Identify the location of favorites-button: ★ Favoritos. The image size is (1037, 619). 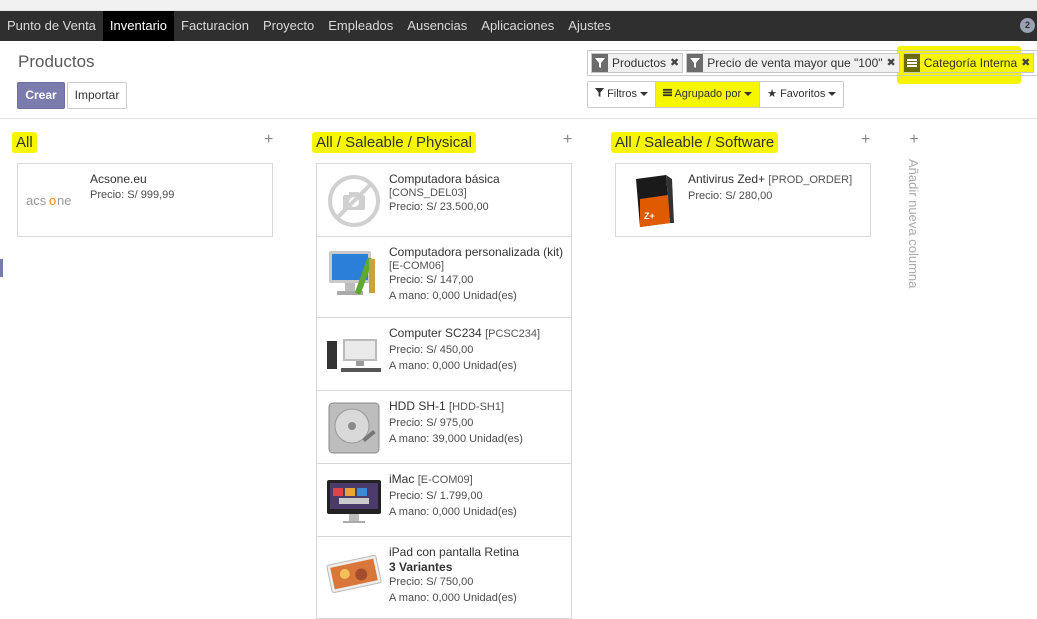
(801, 94).